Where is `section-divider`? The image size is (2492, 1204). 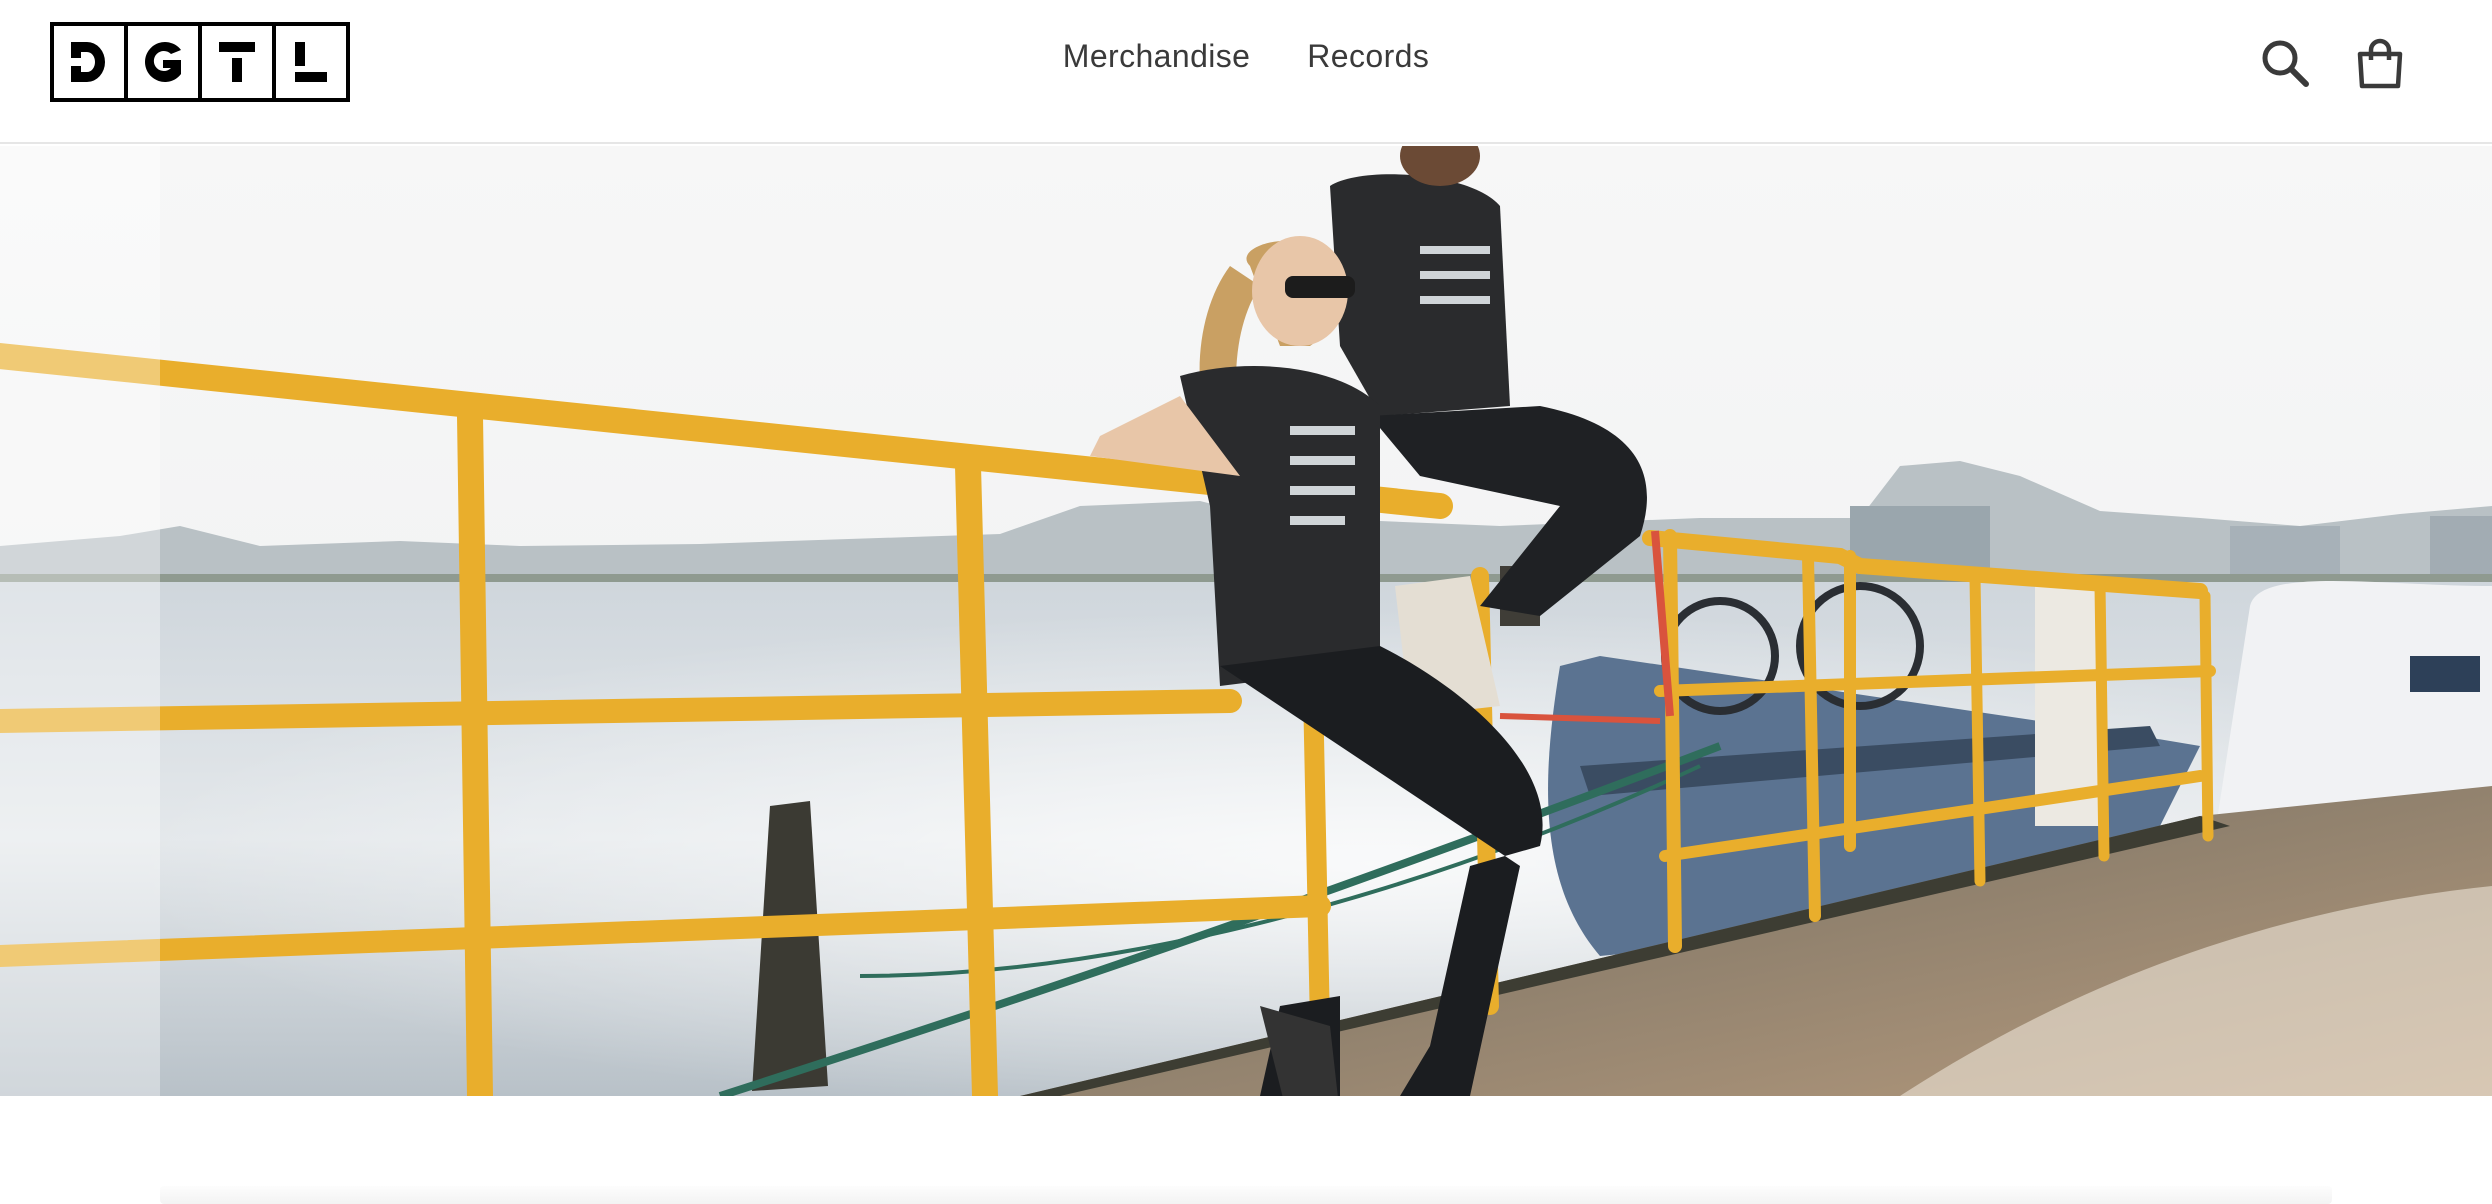 section-divider is located at coordinates (1246, 1195).